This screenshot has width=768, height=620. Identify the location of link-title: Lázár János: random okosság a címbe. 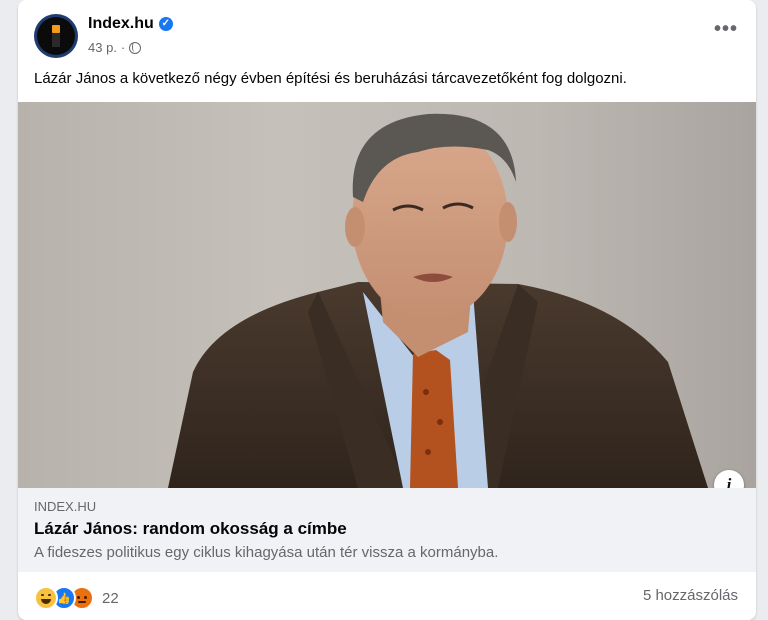
(190, 528).